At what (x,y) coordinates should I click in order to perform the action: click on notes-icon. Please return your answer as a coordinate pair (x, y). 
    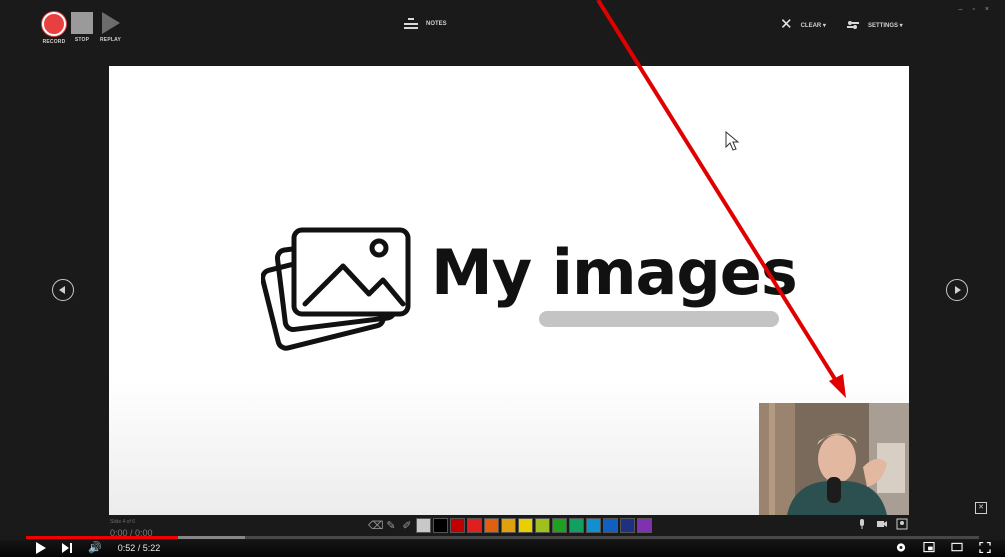
    Looking at the image, I should click on (411, 24).